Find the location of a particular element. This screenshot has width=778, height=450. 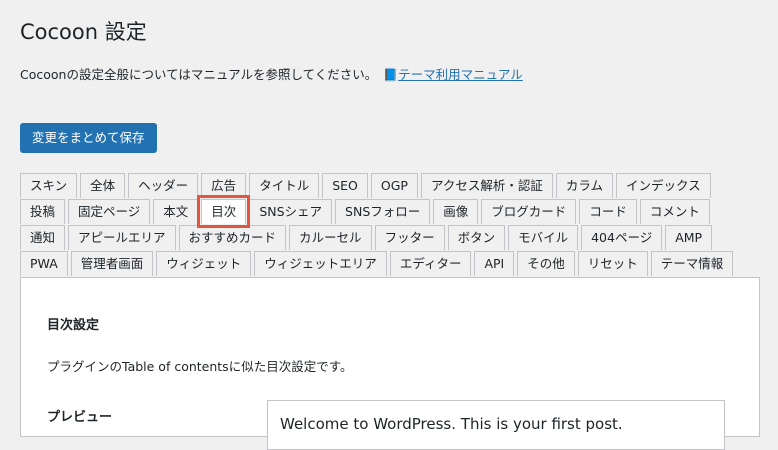

save-all-button: 変更をまとめて保存 is located at coordinates (88, 138).